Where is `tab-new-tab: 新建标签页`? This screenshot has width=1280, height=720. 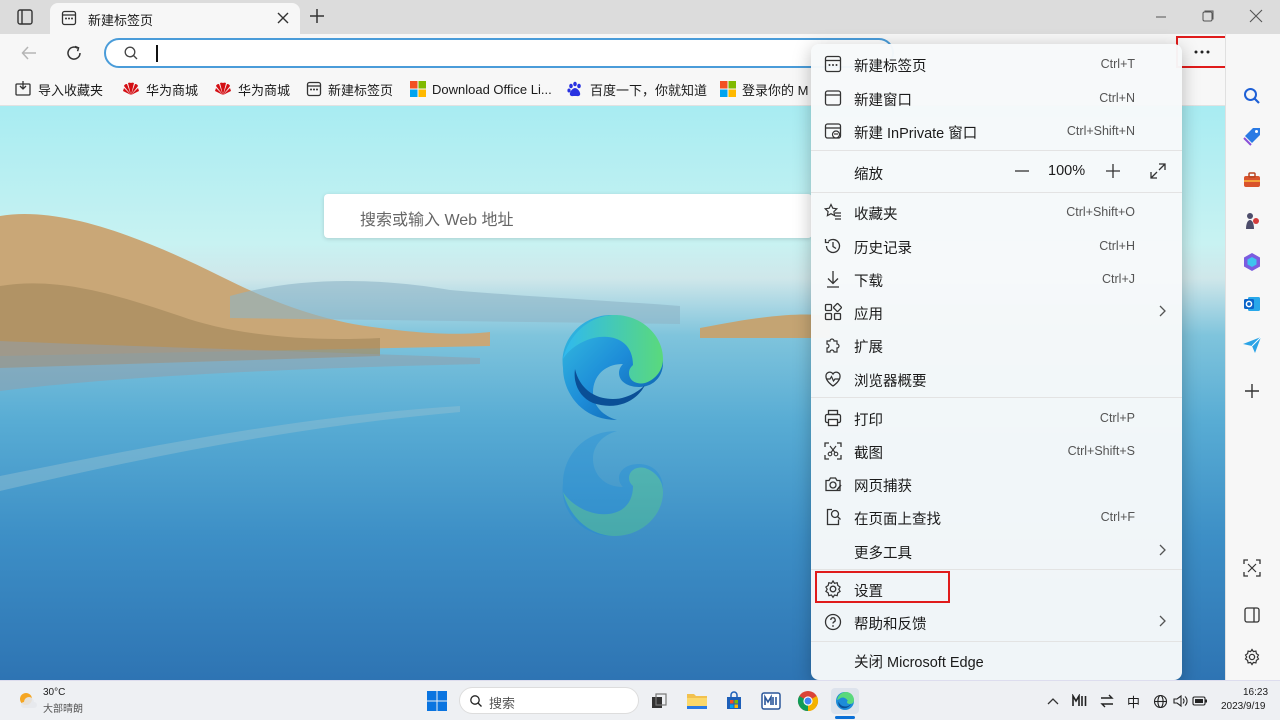
tab-new-tab: 新建标签页 is located at coordinates (175, 18).